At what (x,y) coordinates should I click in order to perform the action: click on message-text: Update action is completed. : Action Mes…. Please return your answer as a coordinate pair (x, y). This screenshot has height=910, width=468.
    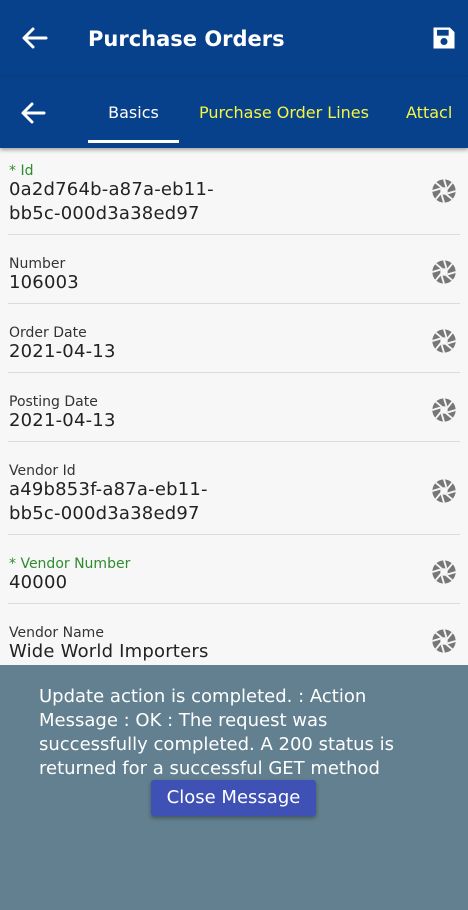
    Looking at the image, I should click on (216, 732).